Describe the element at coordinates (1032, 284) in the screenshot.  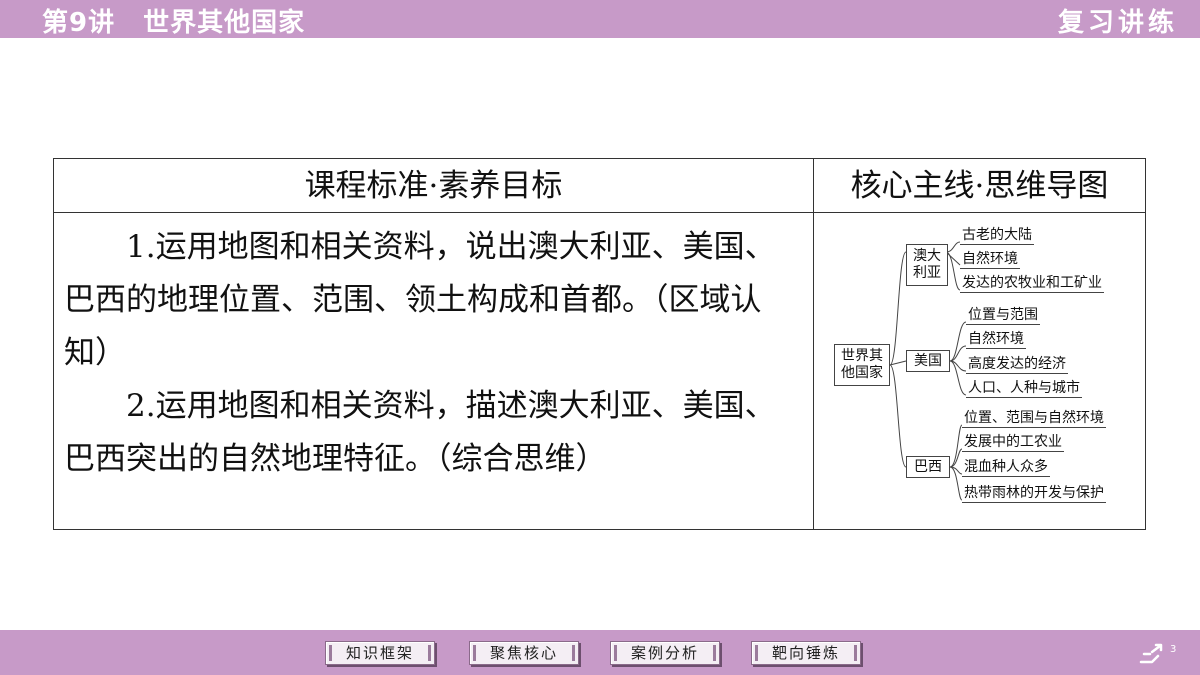
I see `mindmap-leaf: 发达的农牧业和工矿业` at that location.